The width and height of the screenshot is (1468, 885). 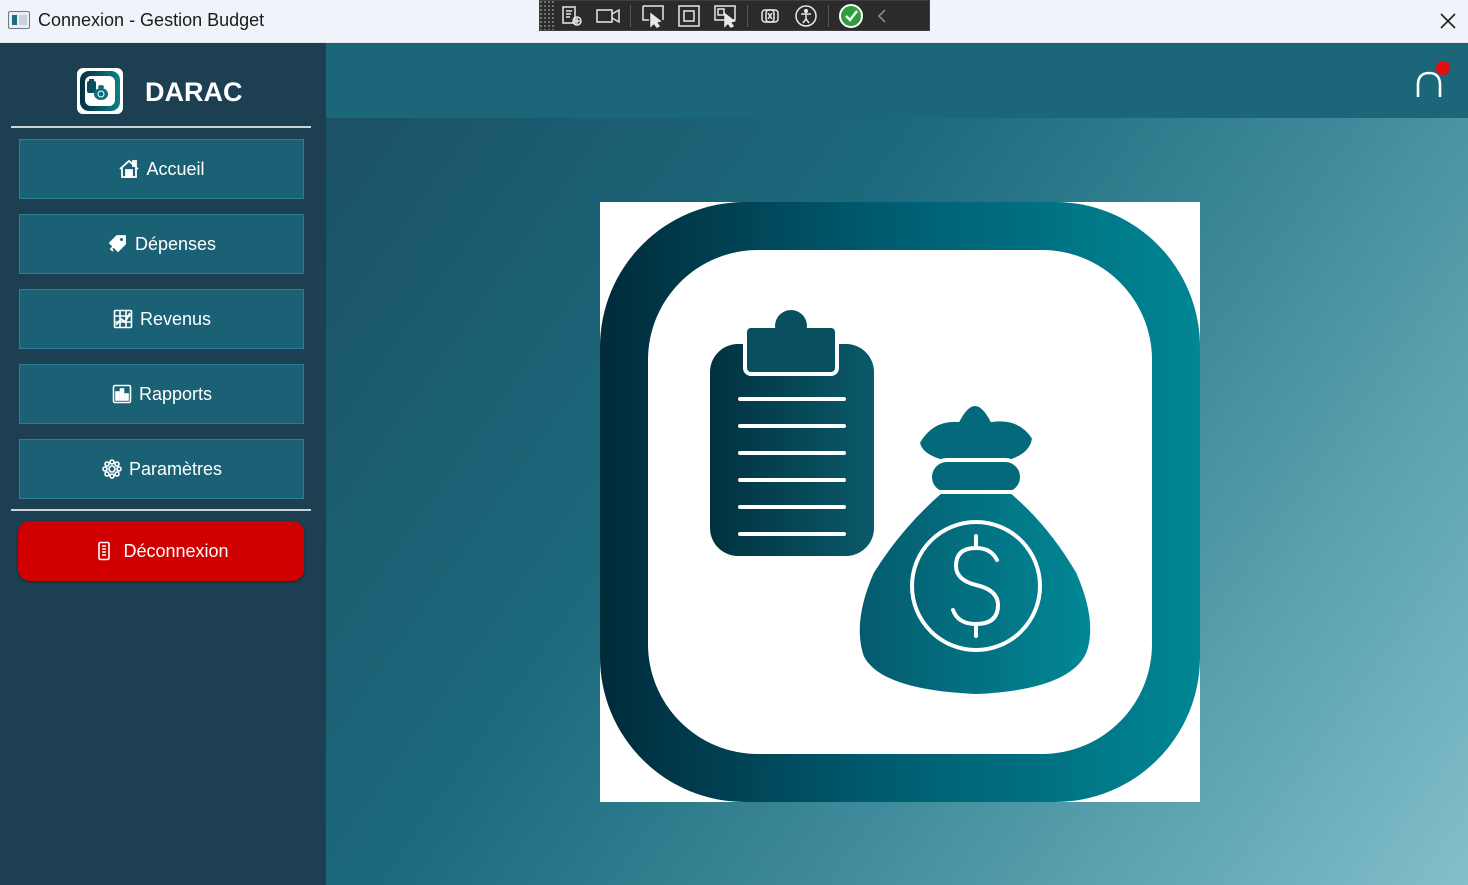 I want to click on display-layout-adorners-button, so click(x=689, y=16).